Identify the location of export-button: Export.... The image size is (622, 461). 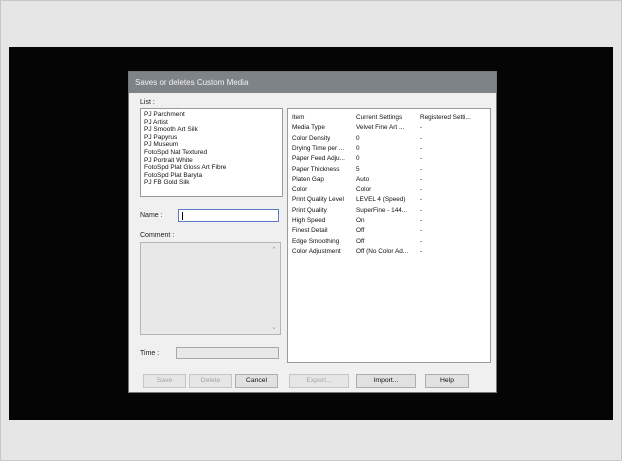
(319, 381).